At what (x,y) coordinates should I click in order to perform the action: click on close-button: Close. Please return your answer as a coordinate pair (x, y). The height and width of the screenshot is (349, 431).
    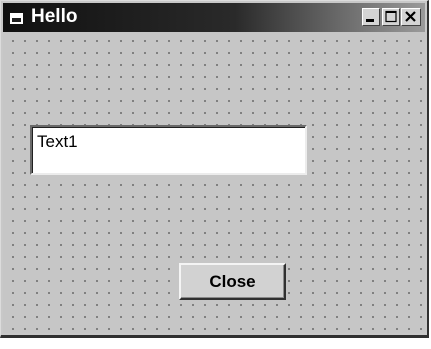
    Looking at the image, I should click on (232, 281).